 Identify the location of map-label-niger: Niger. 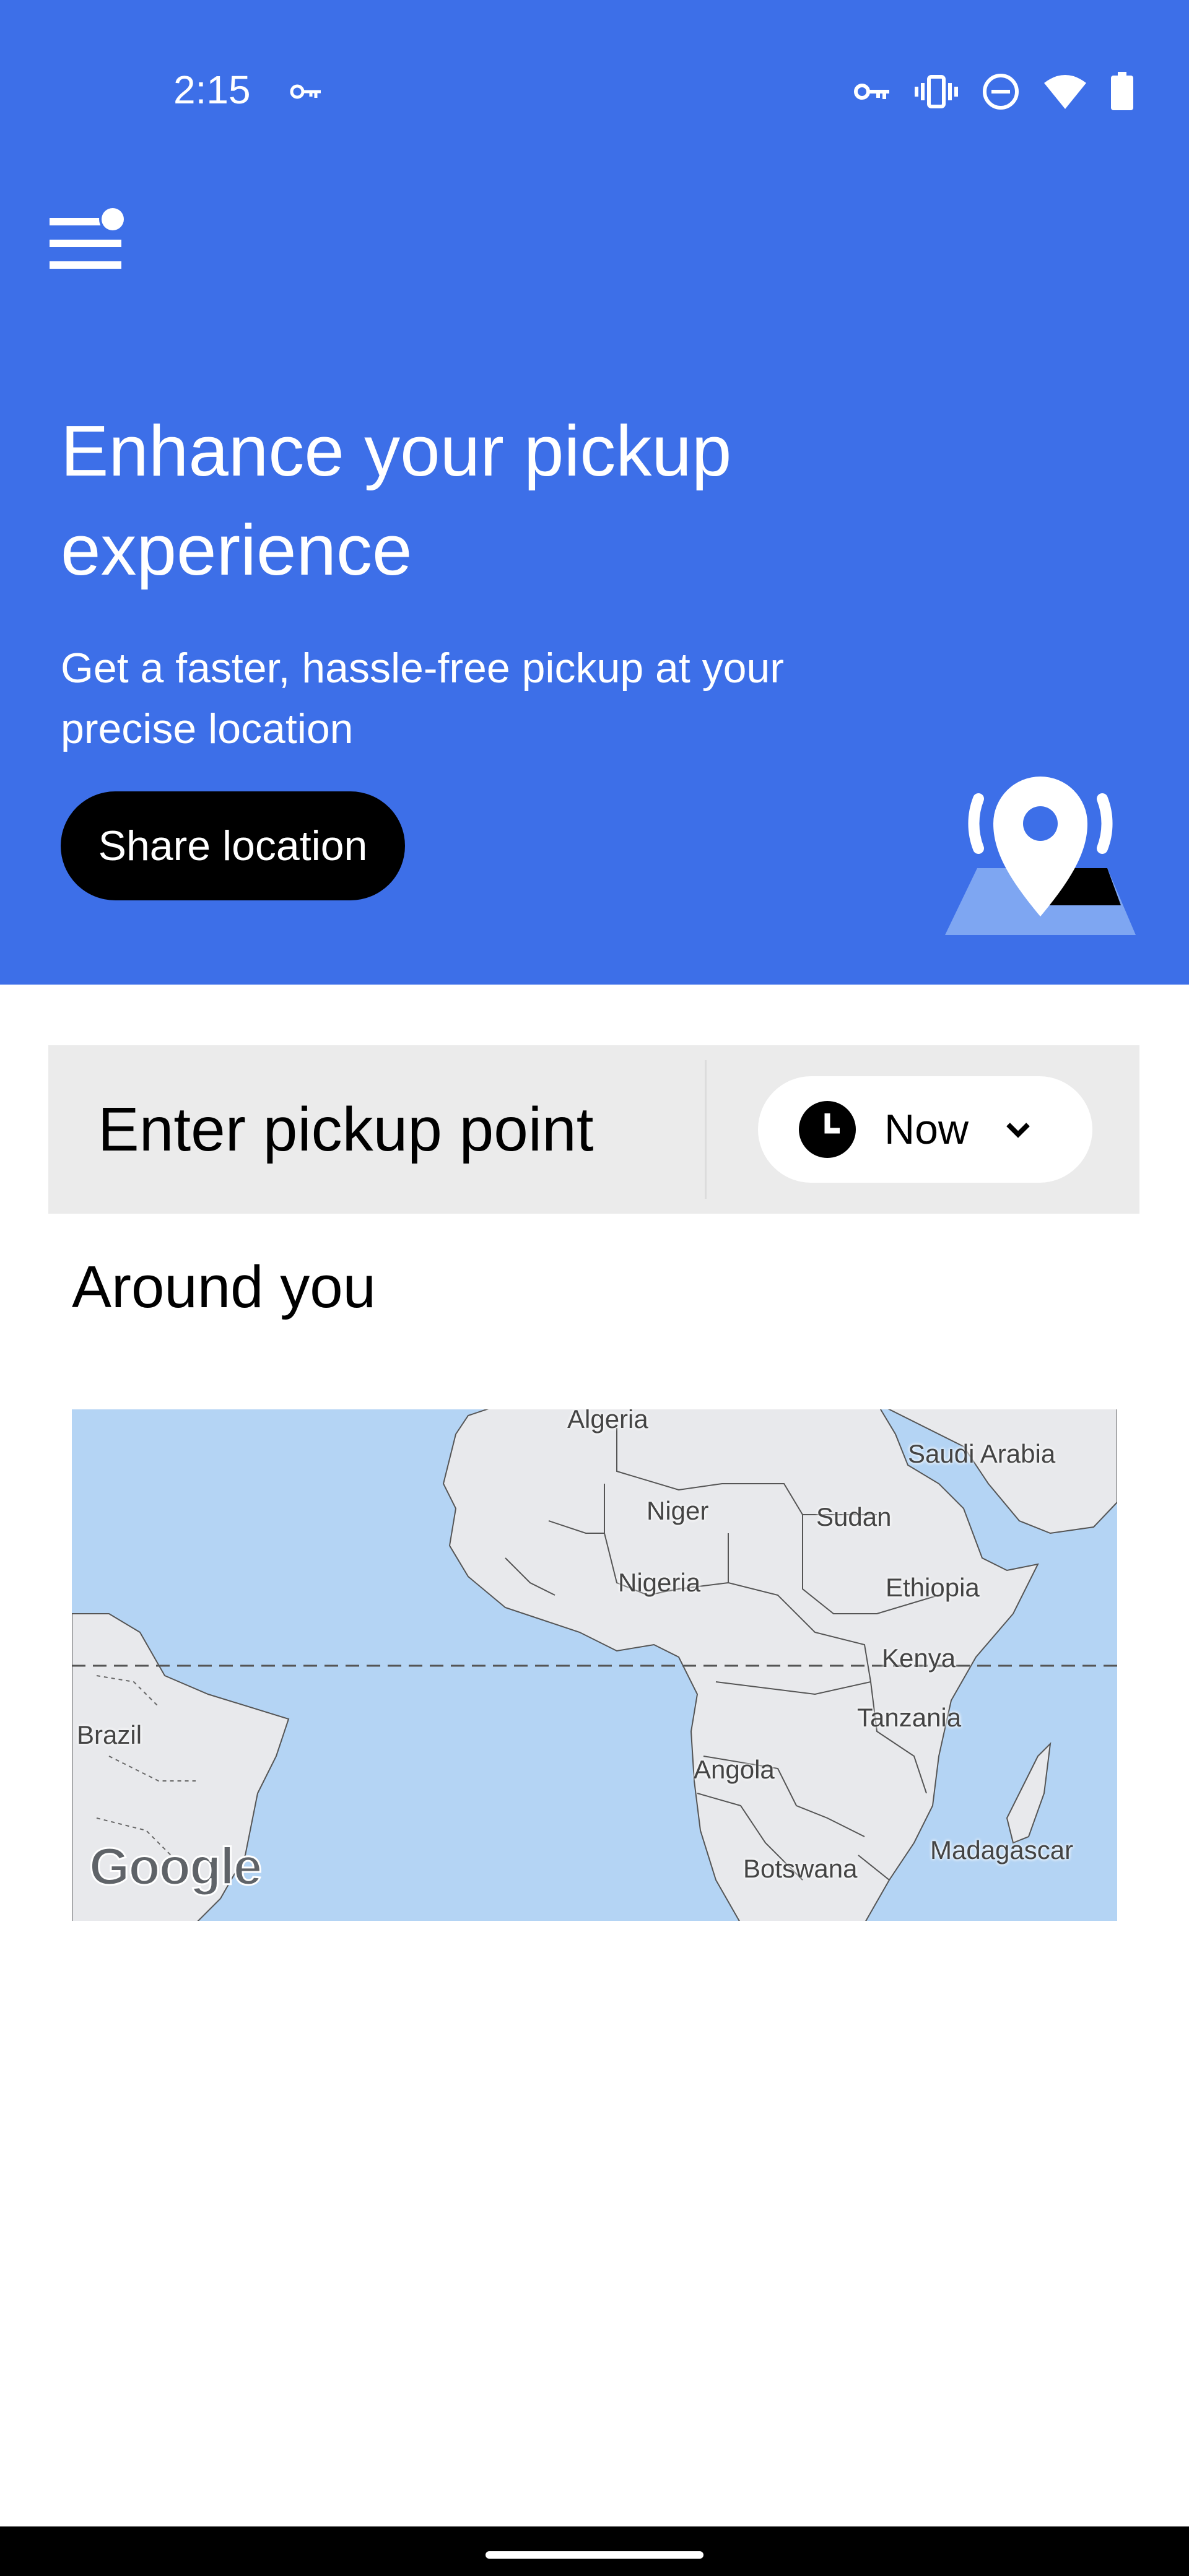
(678, 1510).